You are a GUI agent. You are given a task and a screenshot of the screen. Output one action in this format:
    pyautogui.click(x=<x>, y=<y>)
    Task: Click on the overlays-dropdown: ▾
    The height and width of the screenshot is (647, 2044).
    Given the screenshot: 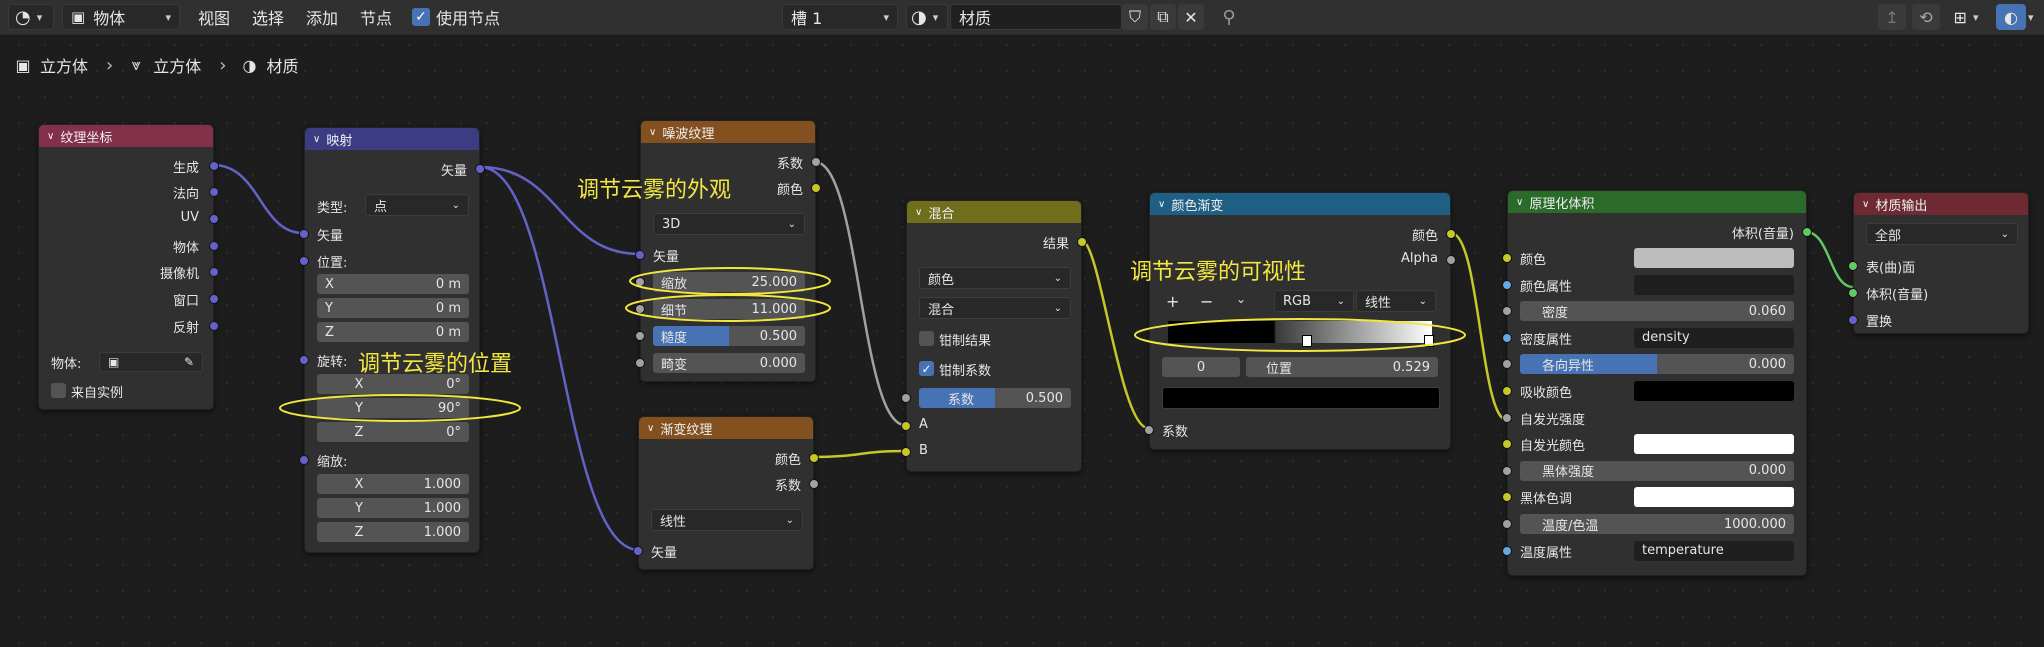 What is the action you would take?
    pyautogui.click(x=2036, y=17)
    